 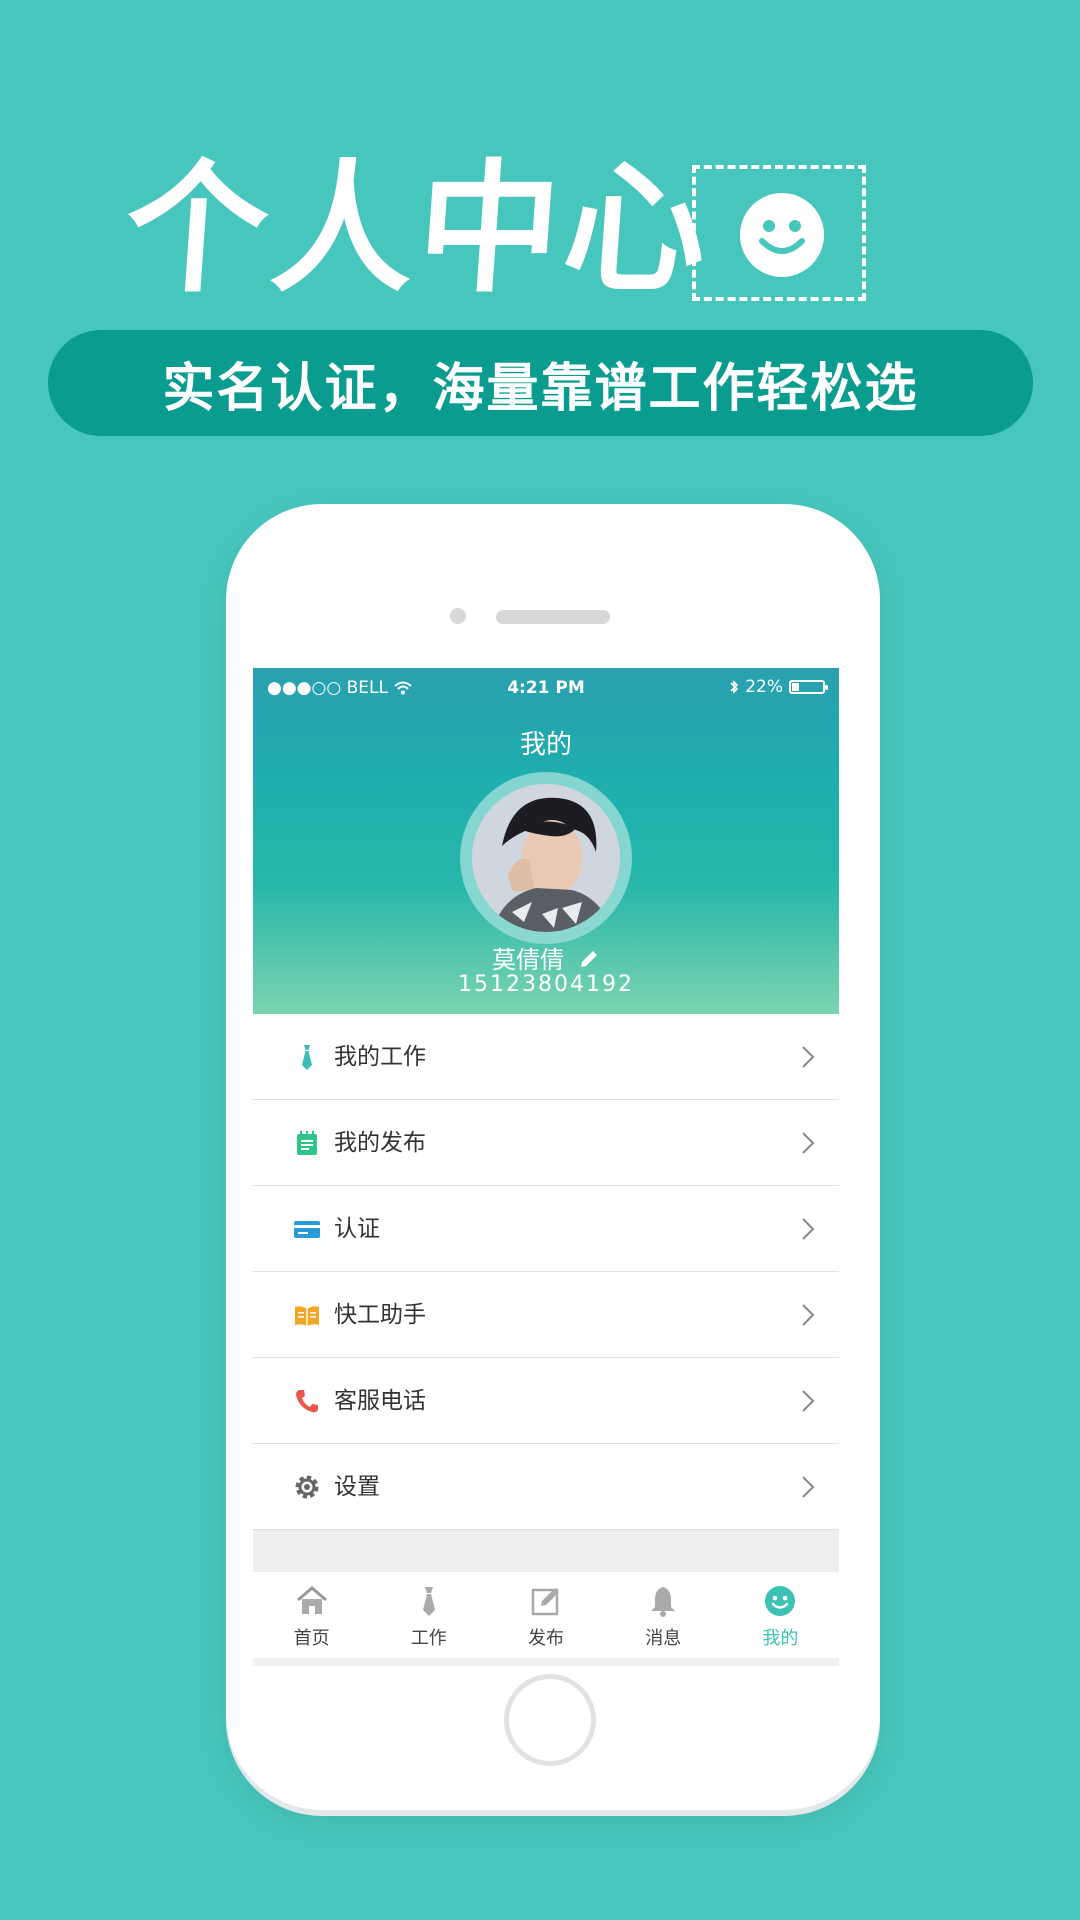 I want to click on book-icon, so click(x=307, y=1316).